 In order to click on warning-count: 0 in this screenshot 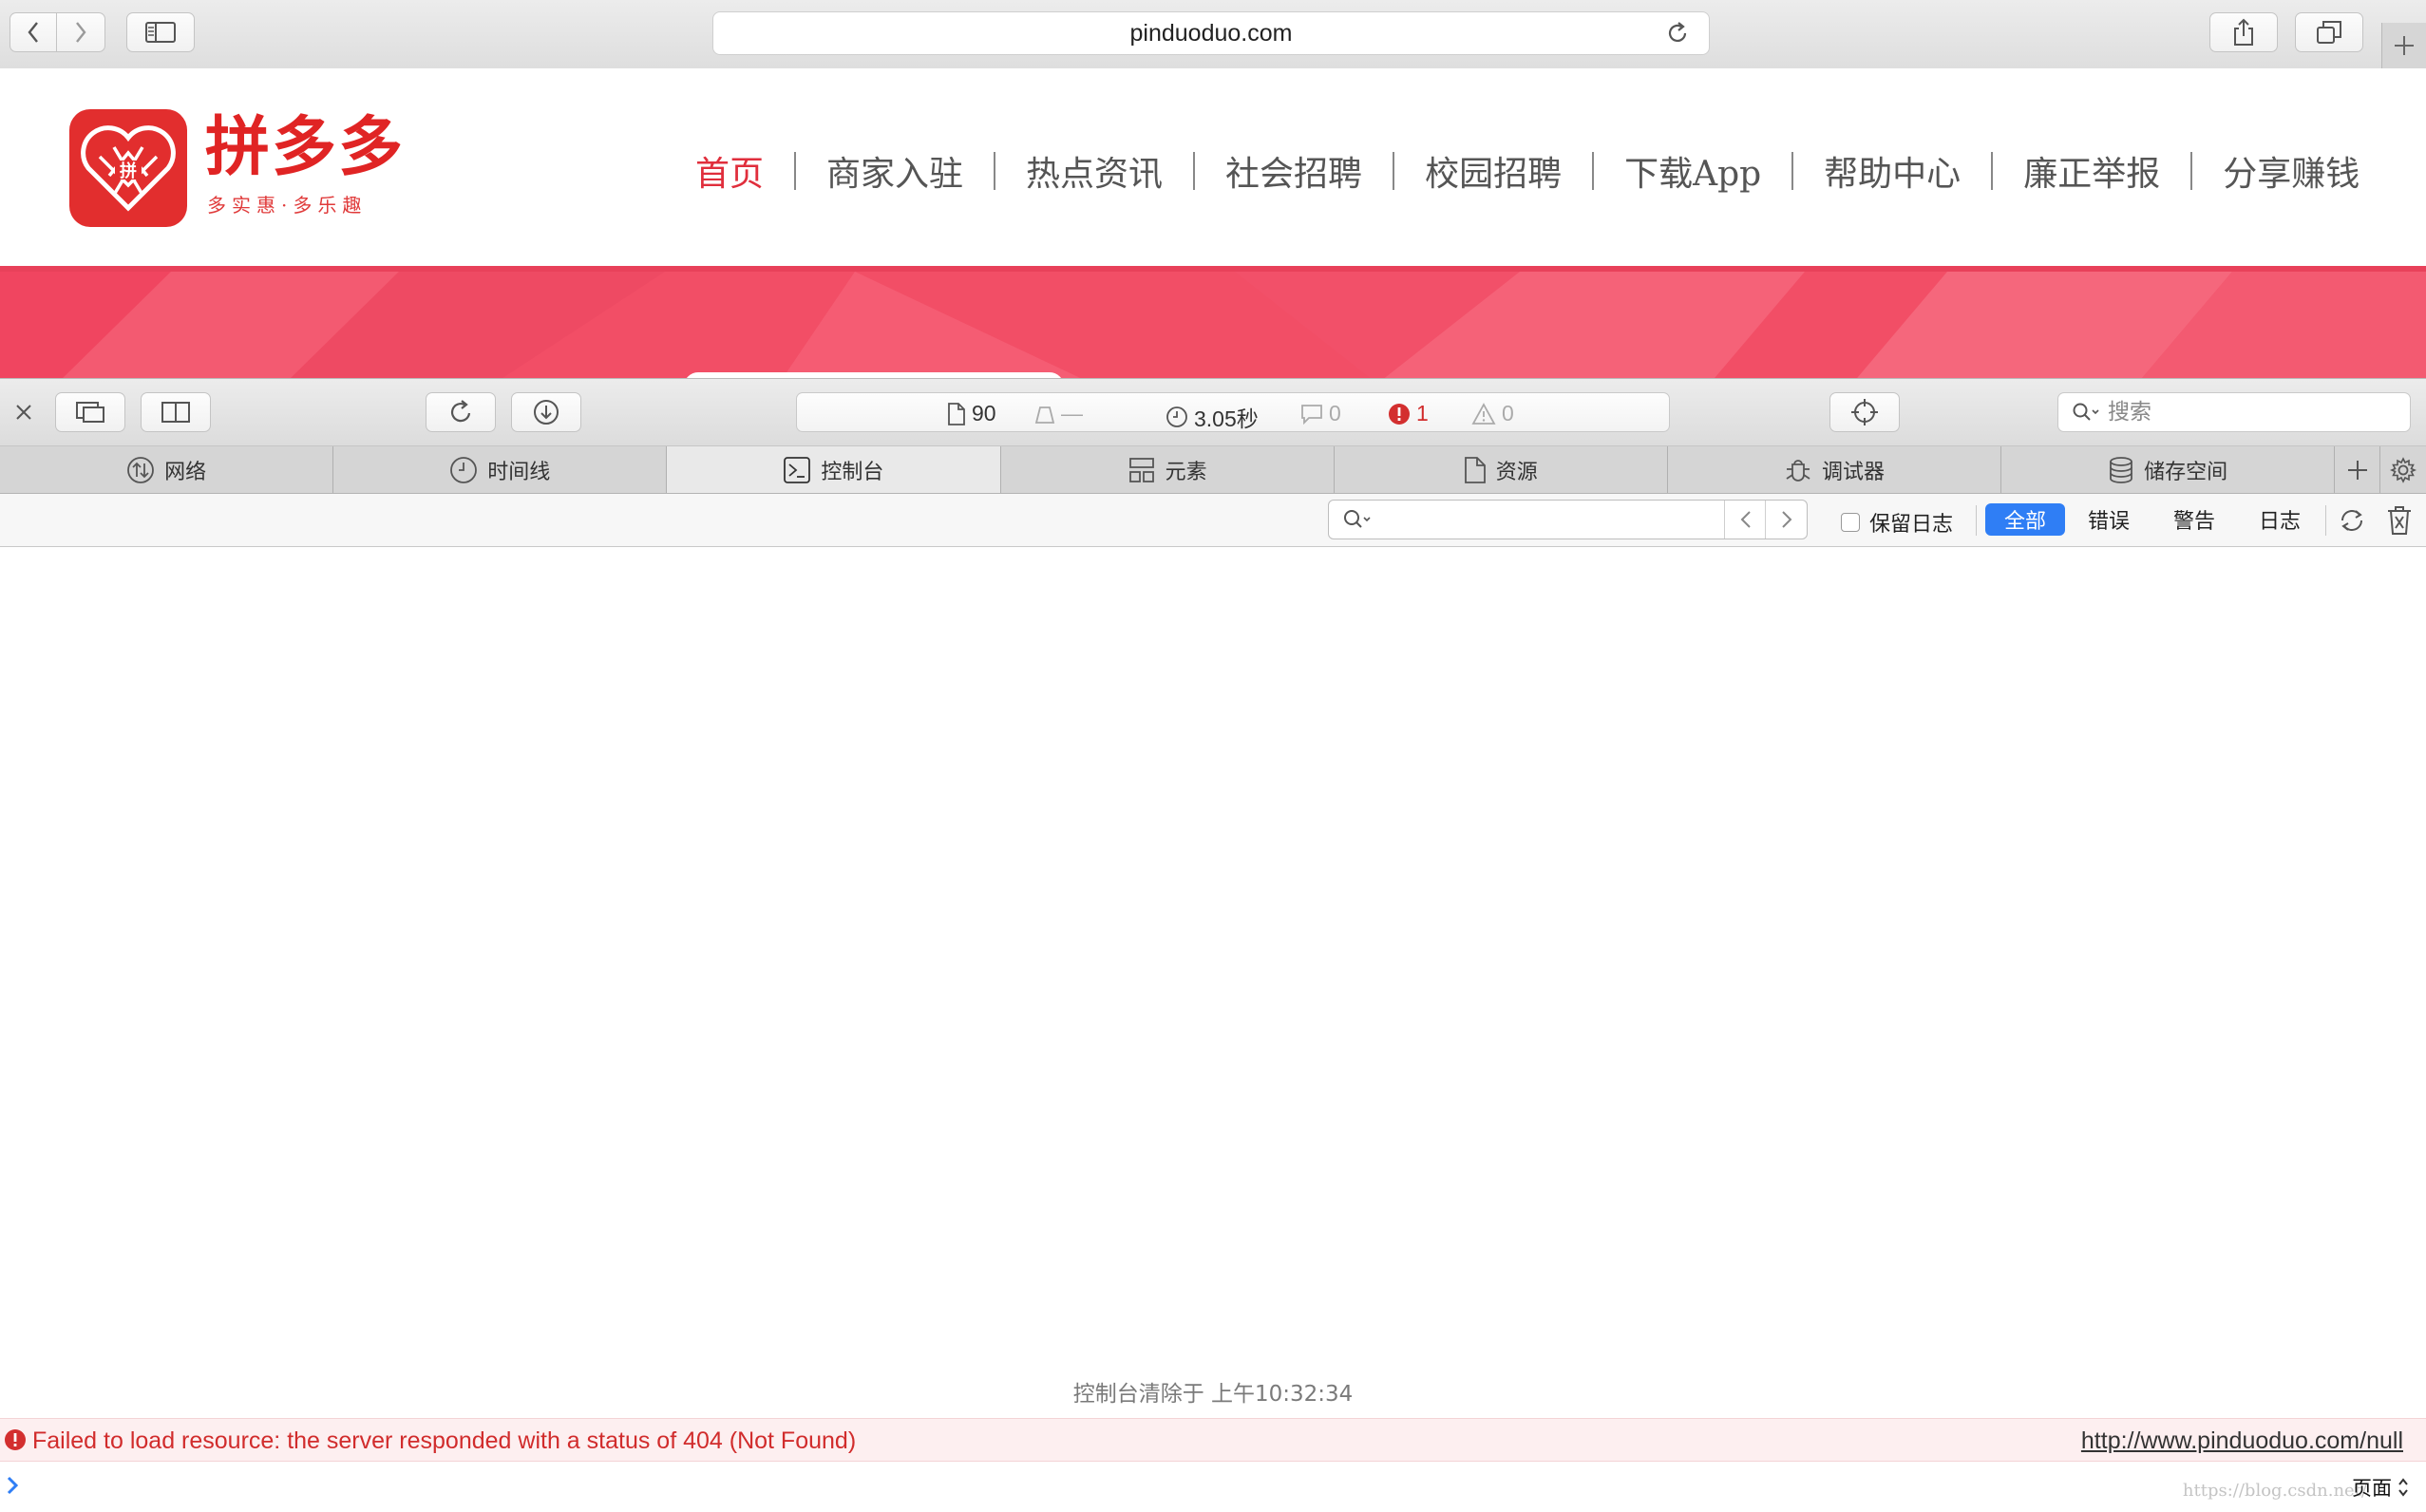, I will do `click(1492, 414)`.